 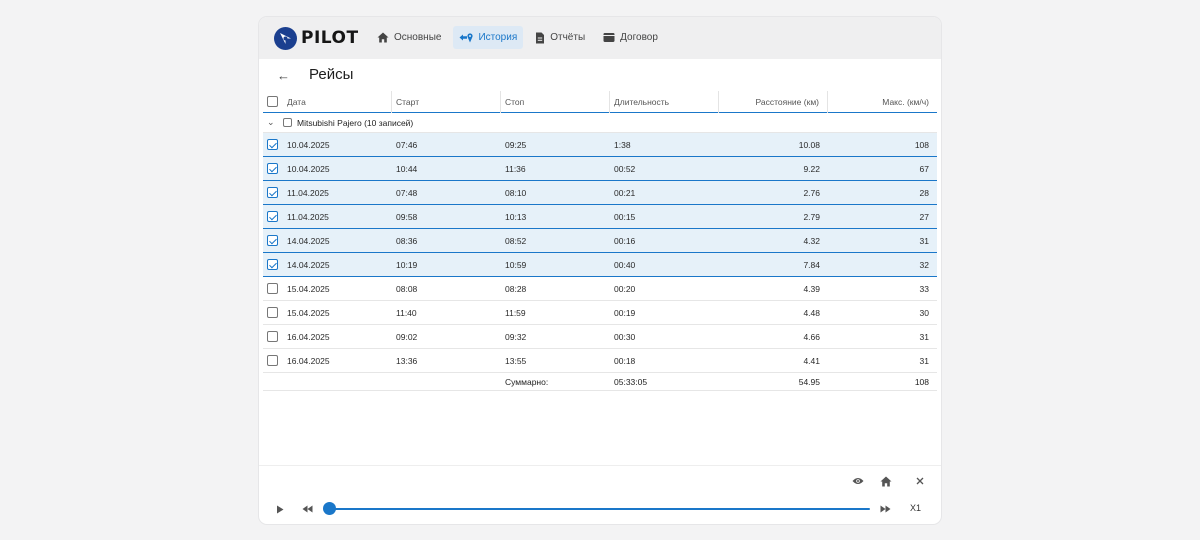 I want to click on table-row: 14.04.2025 10:19 10:59 00:40 7.84 32, so click(x=600, y=265).